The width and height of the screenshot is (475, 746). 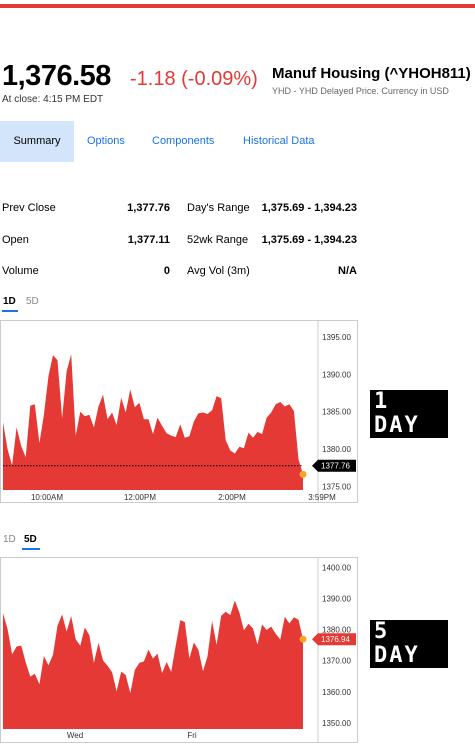 I want to click on open-label: Open, so click(x=15, y=240).